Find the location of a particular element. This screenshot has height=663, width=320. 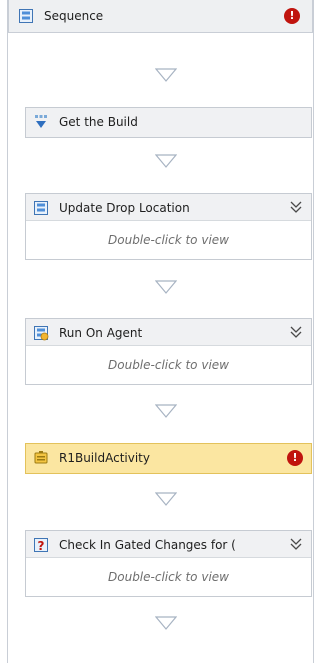

activity-header: Get the Build is located at coordinates (168, 122).